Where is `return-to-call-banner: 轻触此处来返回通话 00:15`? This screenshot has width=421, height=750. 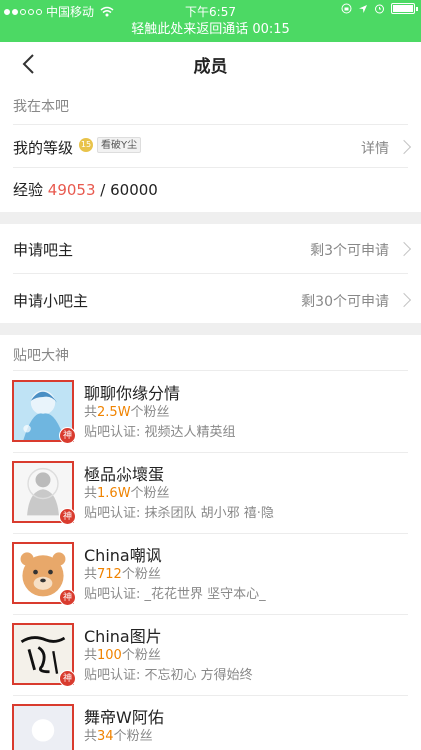 return-to-call-banner: 轻触此处来返回通话 00:15 is located at coordinates (210, 31).